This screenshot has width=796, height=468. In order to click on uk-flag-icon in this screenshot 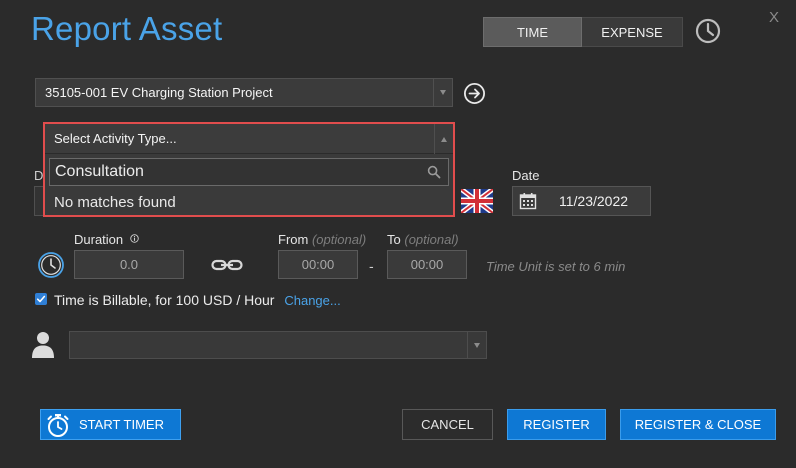, I will do `click(477, 201)`.